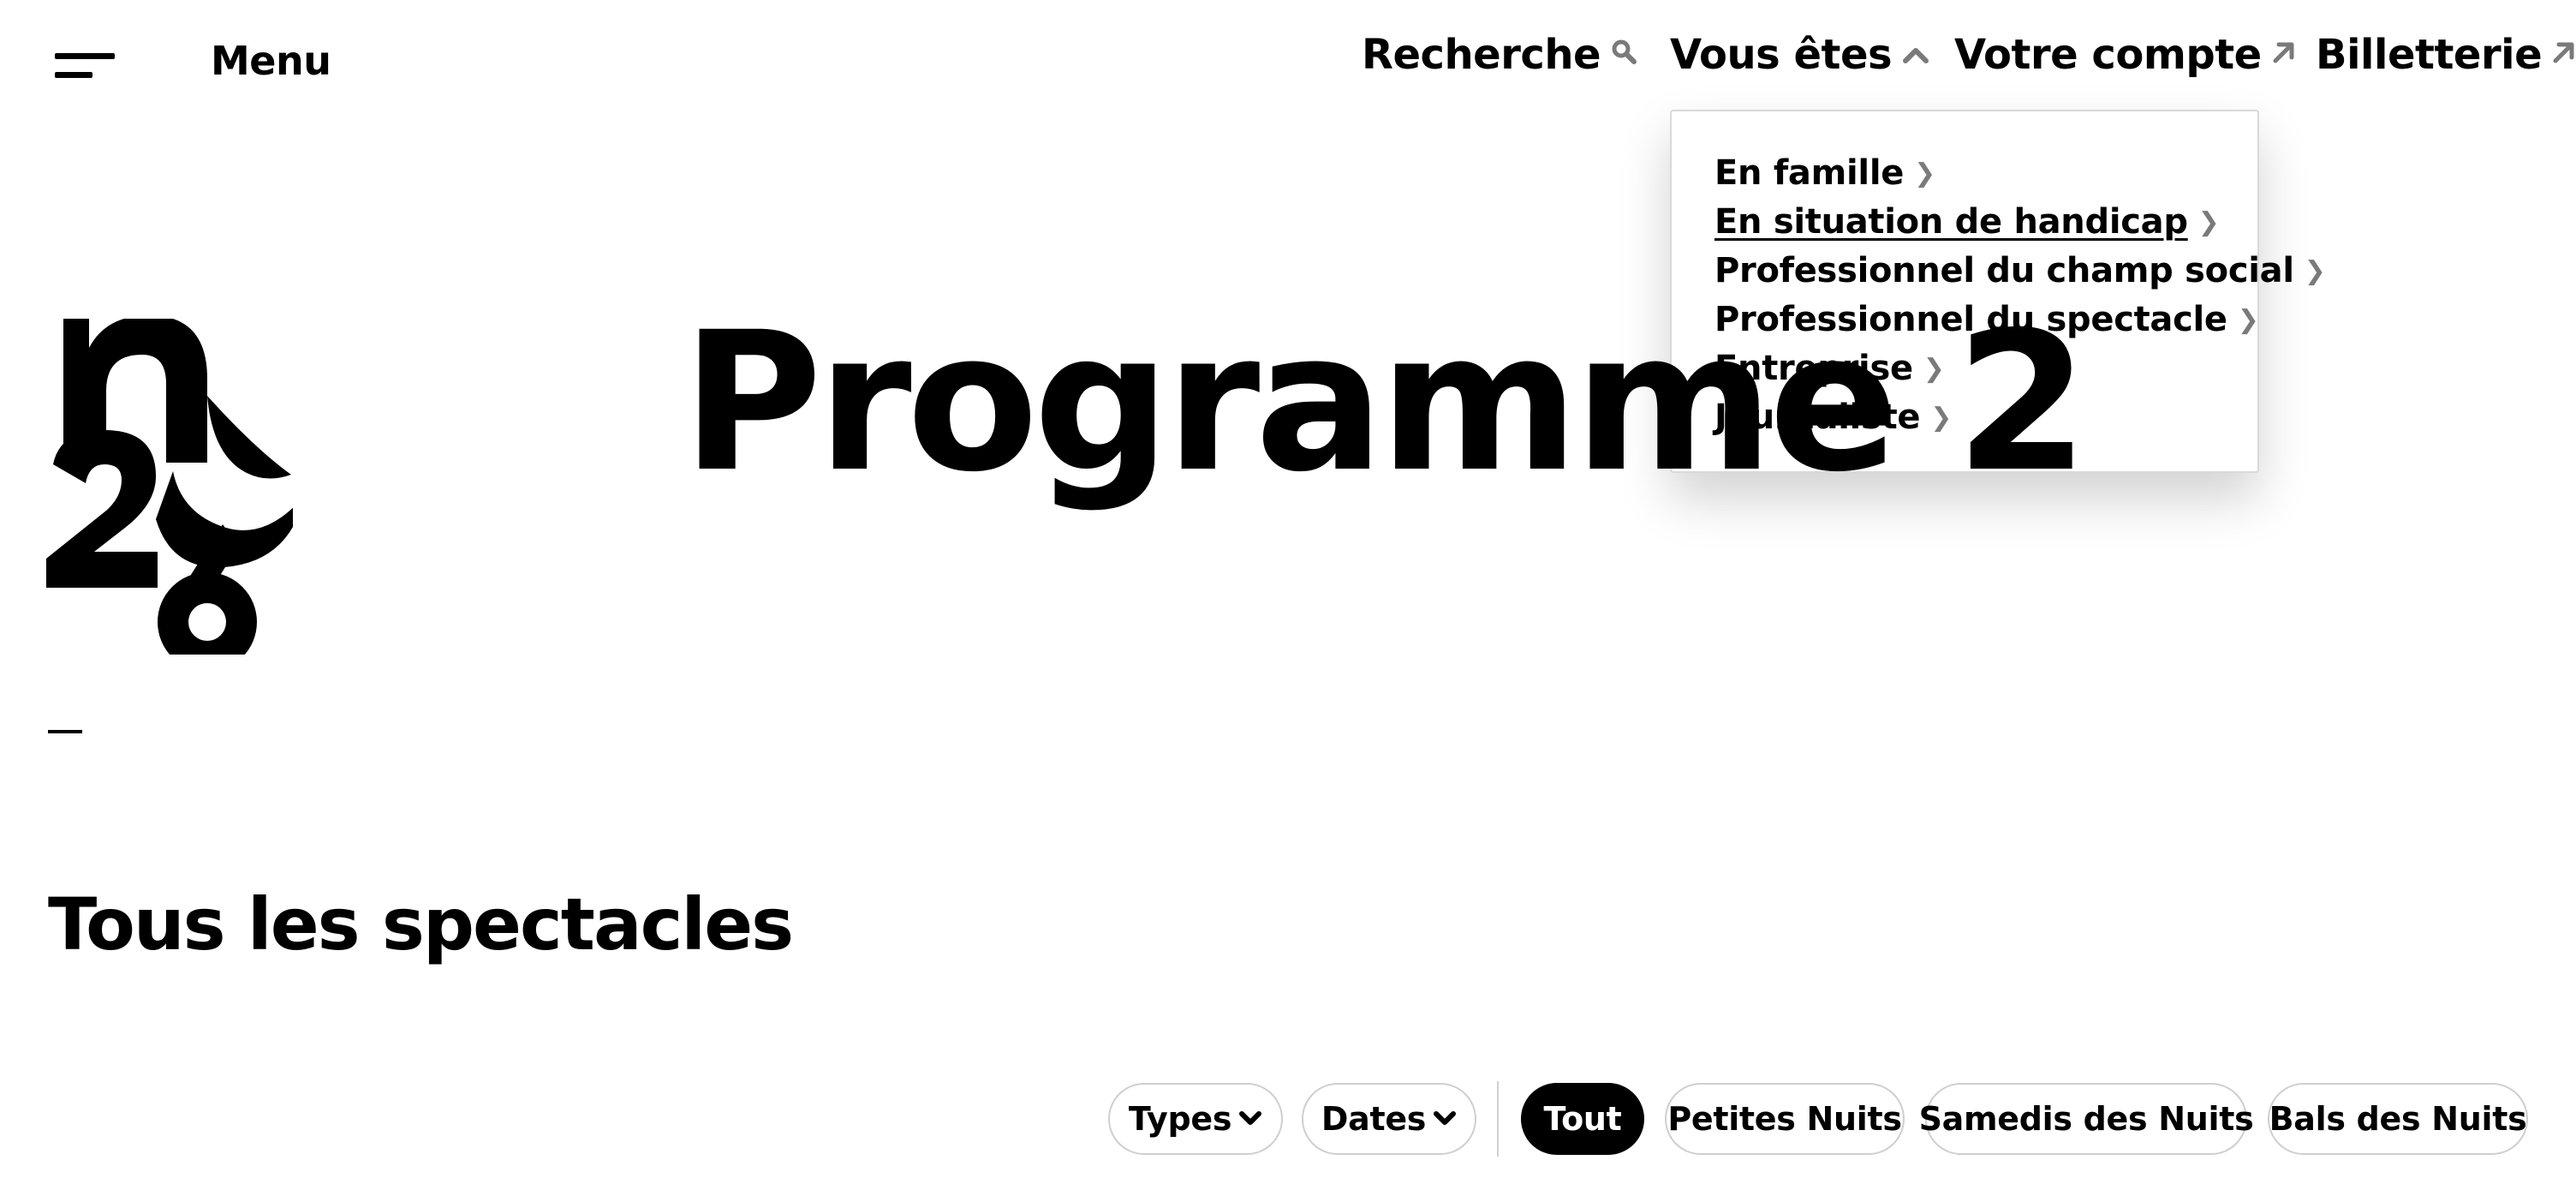 The image size is (2576, 1196). I want to click on dates-filter-label: Dates, so click(1374, 1119).